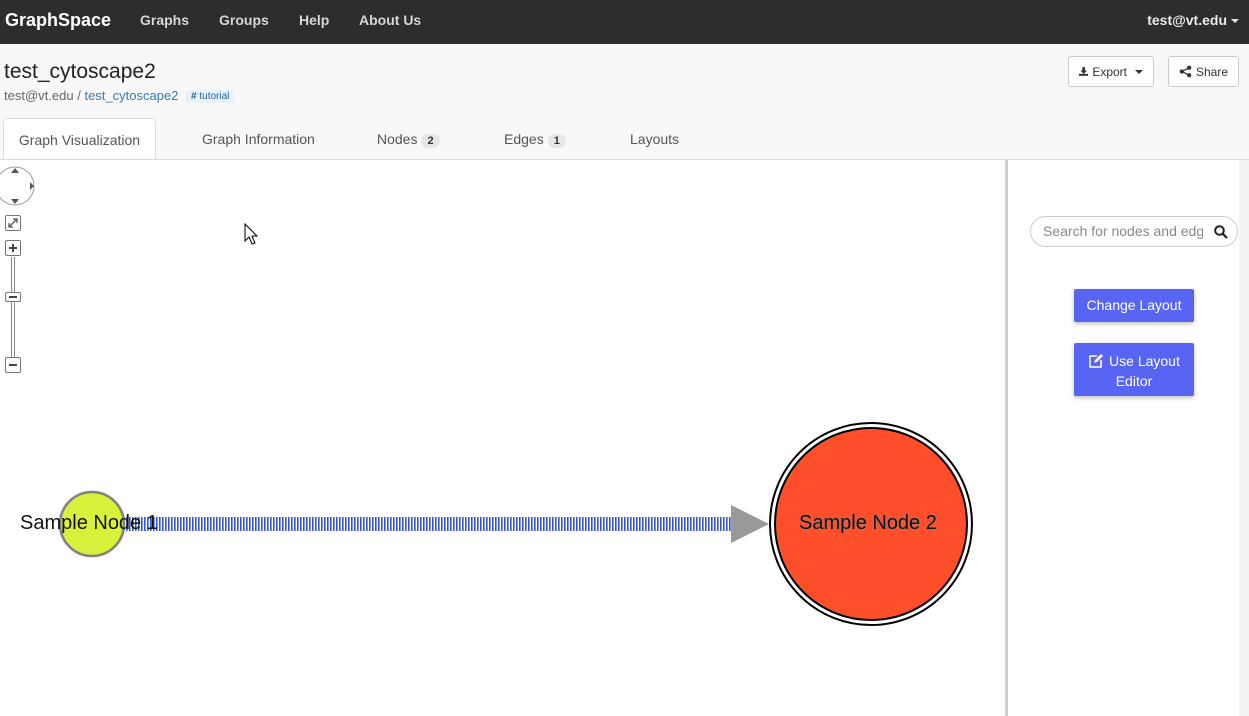 This screenshot has width=1249, height=716. Describe the element at coordinates (58, 20) in the screenshot. I see `brand-logo: GraphSpace` at that location.